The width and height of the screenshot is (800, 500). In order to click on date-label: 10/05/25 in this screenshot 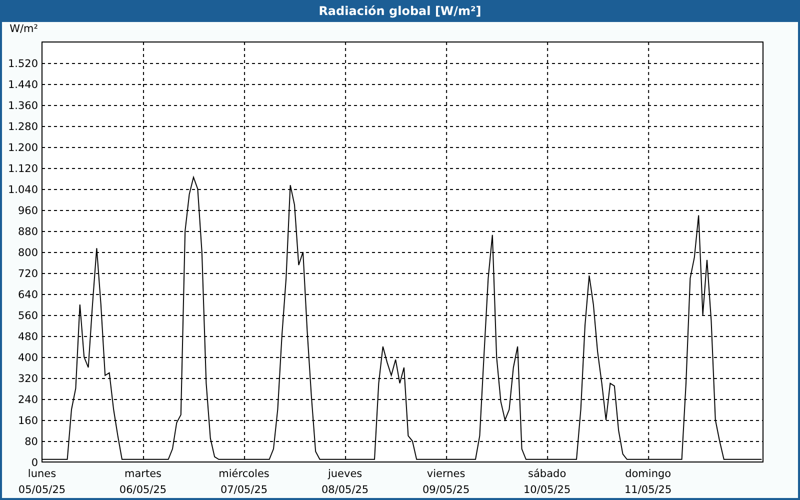, I will do `click(547, 490)`.